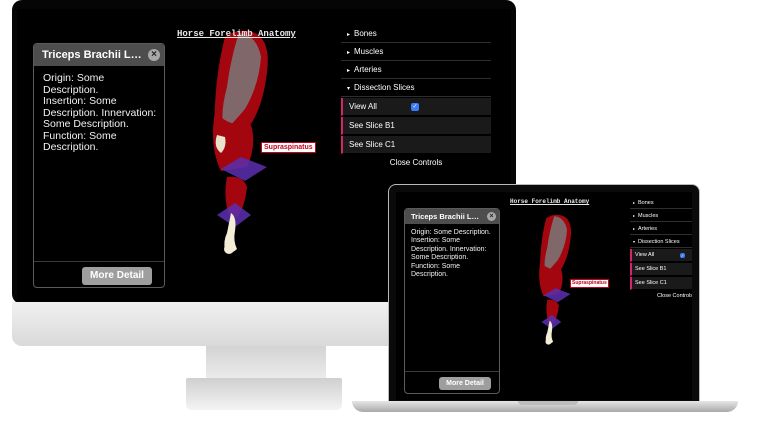  I want to click on monitor-stand-neck, so click(266, 363).